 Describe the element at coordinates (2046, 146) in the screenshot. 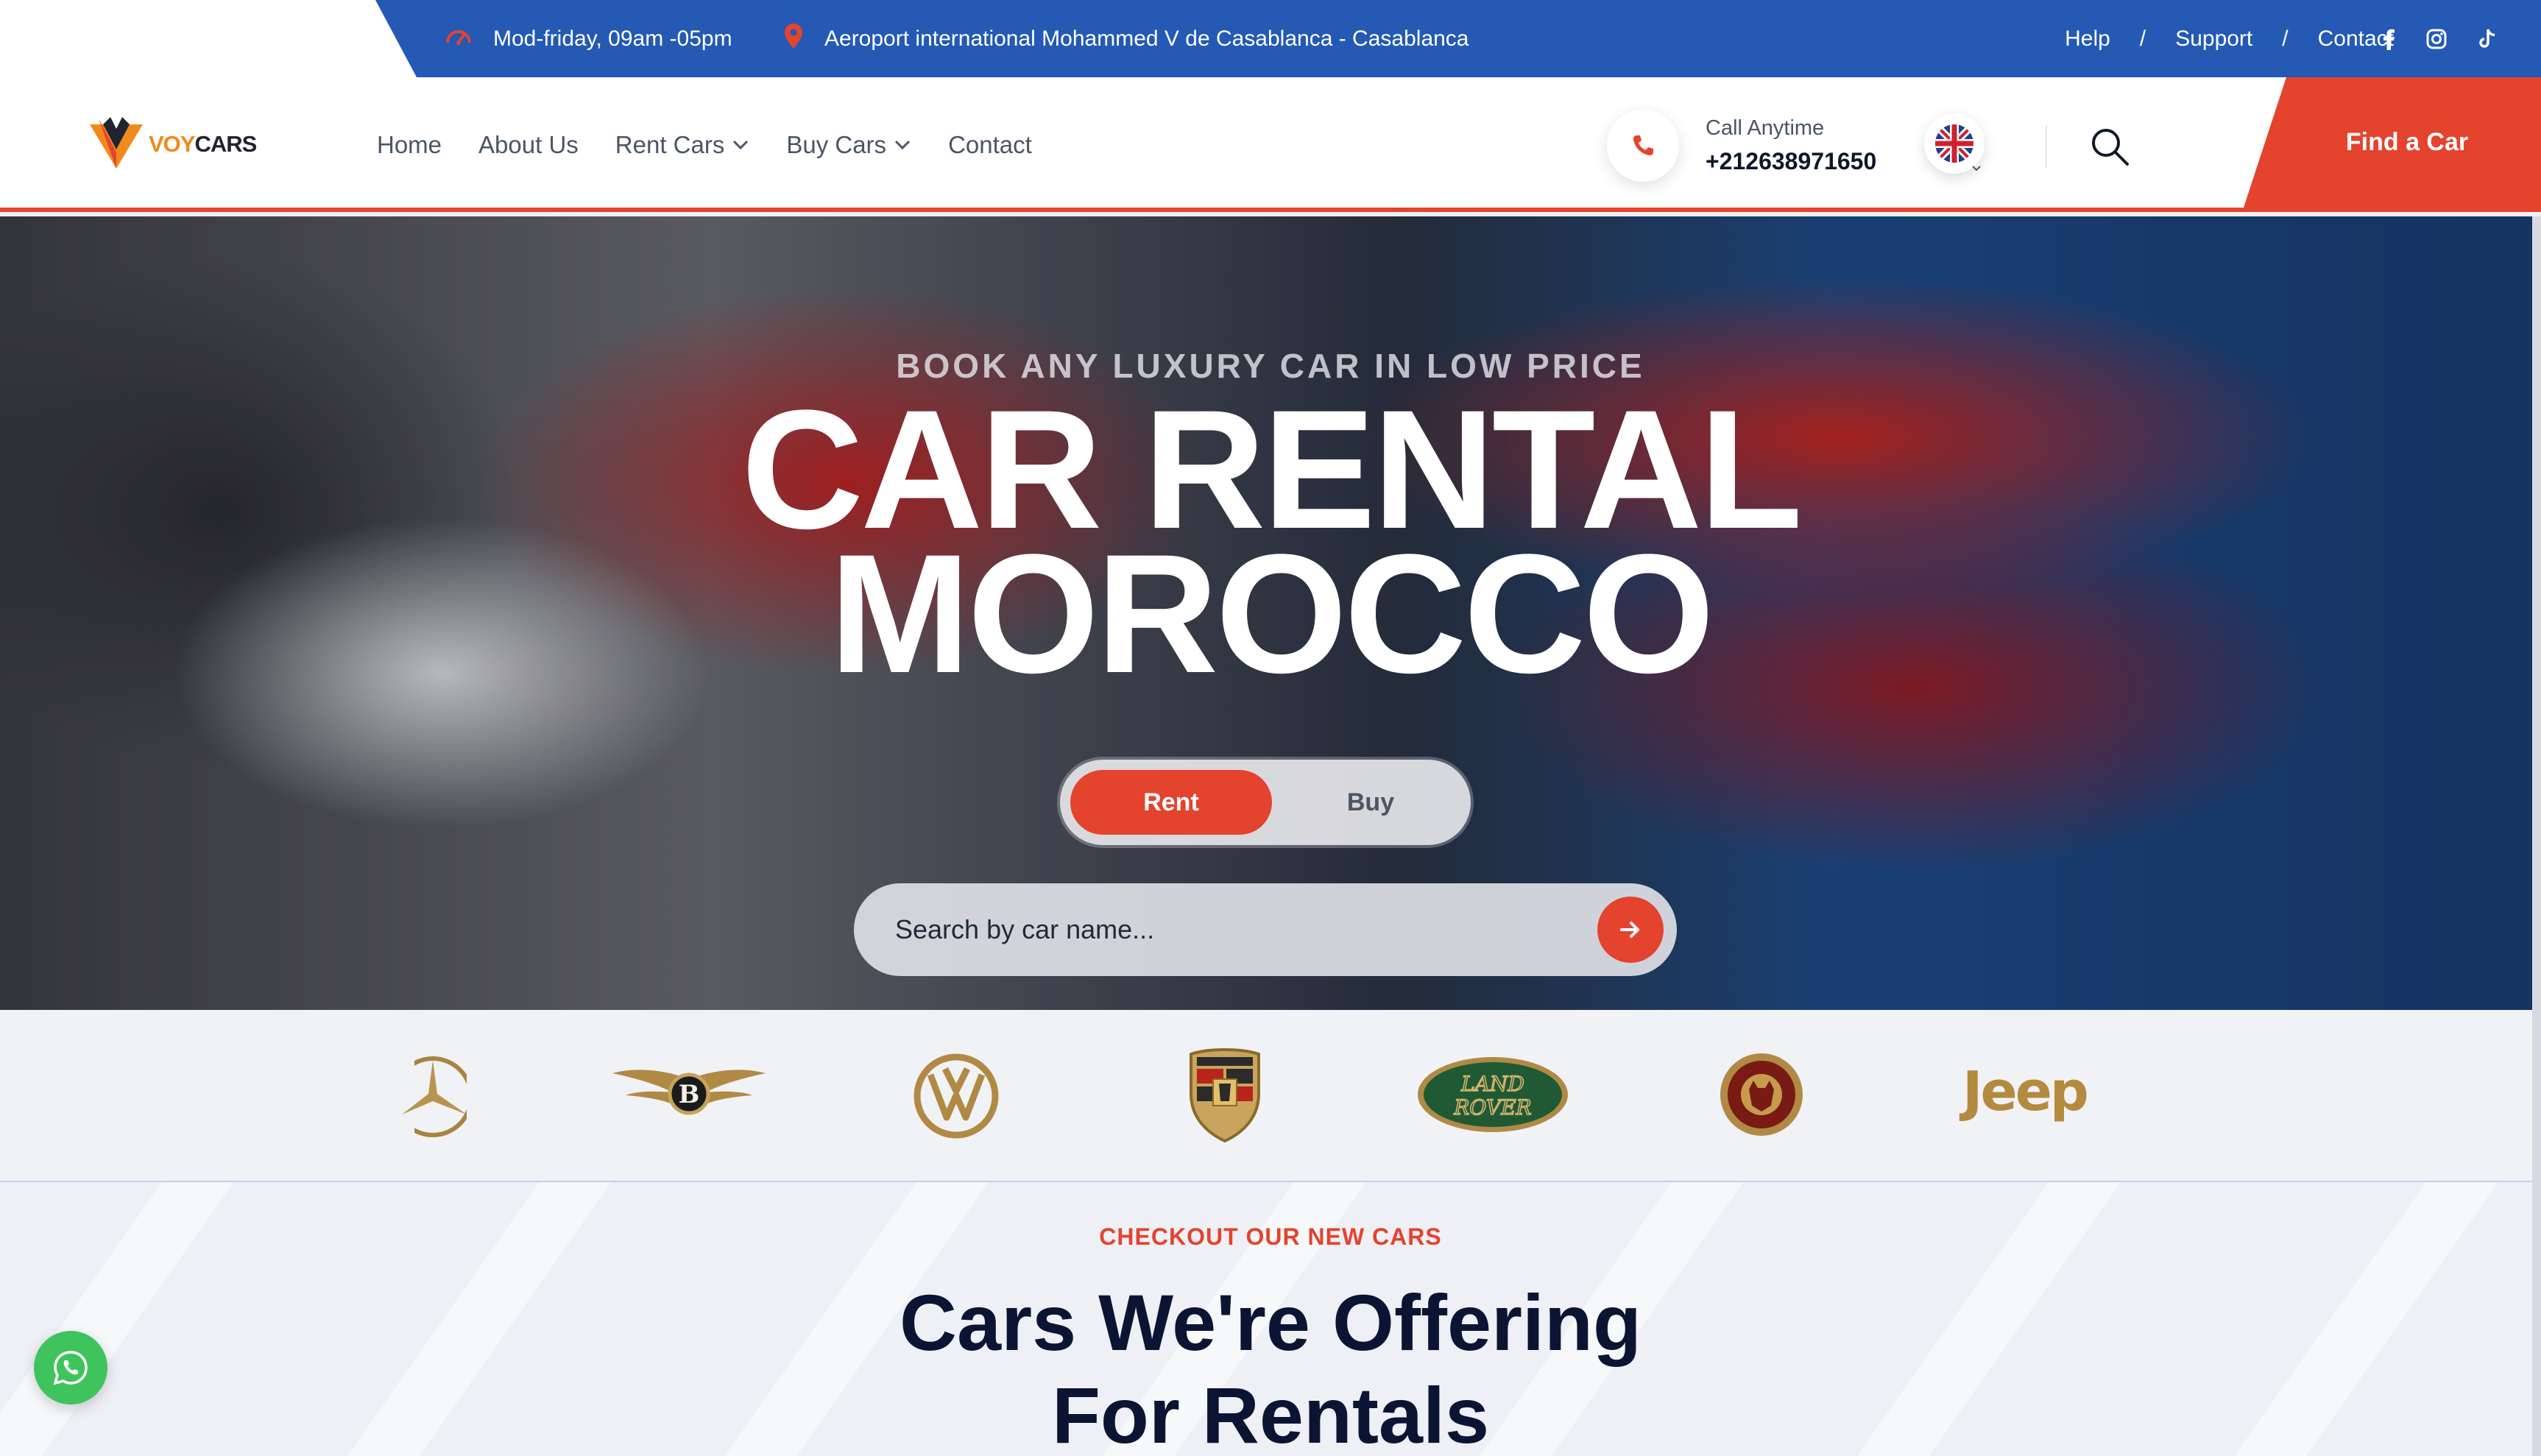

I see `header-divider` at that location.